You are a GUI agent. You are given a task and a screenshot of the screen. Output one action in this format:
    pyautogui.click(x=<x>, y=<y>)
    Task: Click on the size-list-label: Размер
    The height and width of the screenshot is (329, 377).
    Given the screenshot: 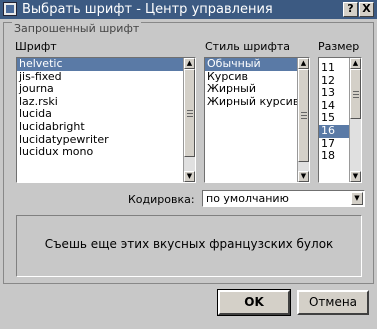 What is the action you would take?
    pyautogui.click(x=339, y=46)
    